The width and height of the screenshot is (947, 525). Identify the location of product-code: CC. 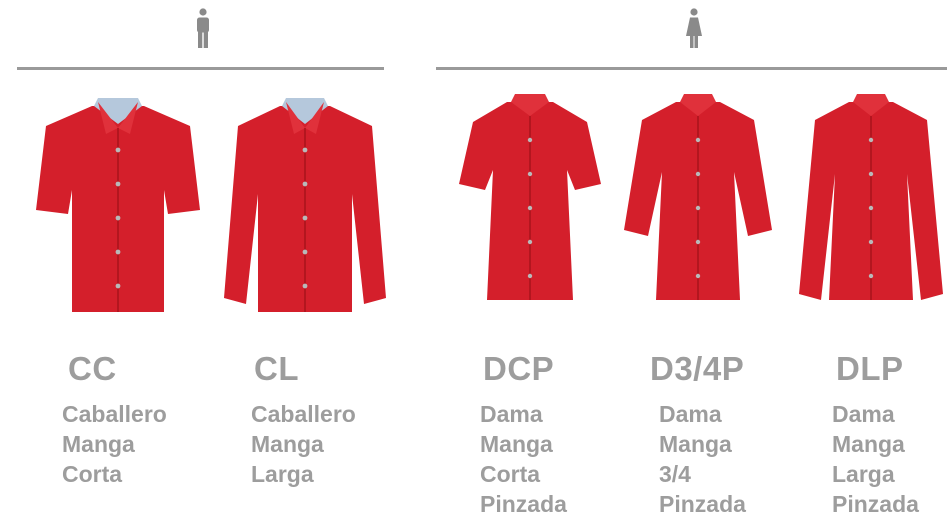
(92, 368).